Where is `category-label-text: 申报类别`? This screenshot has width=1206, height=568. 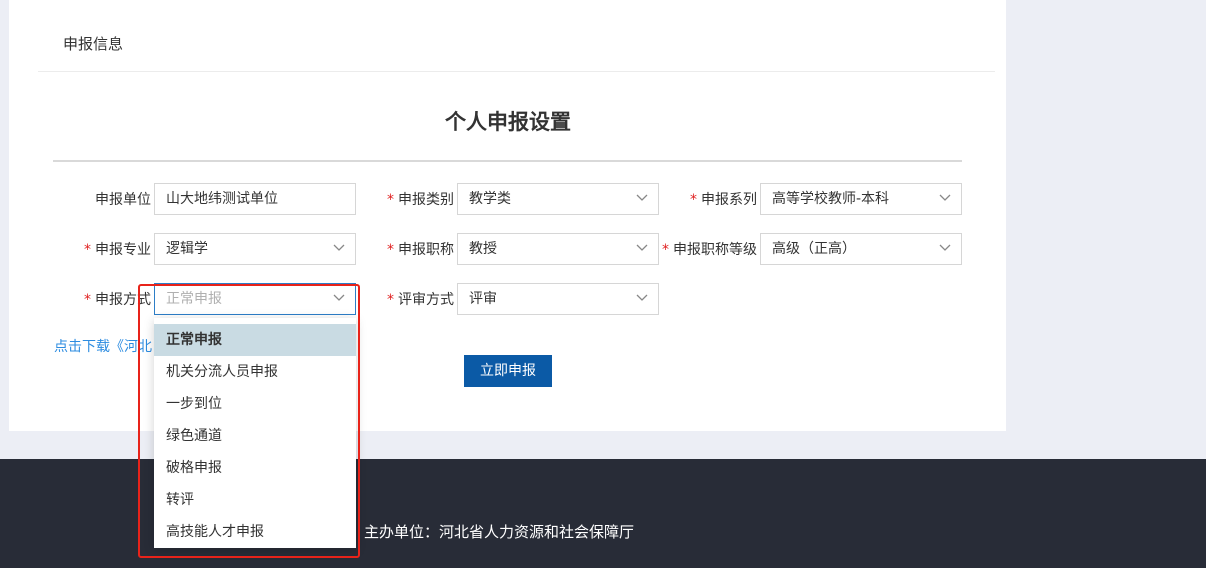
category-label-text: 申报类别 is located at coordinates (426, 200).